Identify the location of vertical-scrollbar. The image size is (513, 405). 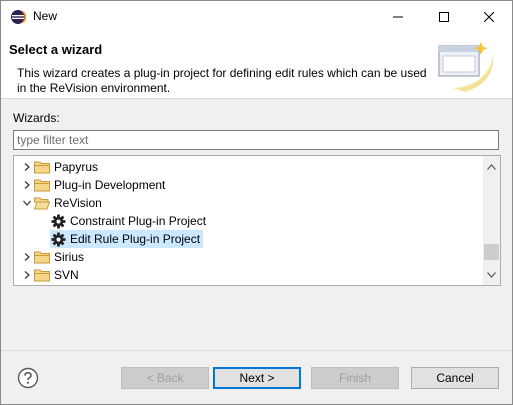
(491, 220).